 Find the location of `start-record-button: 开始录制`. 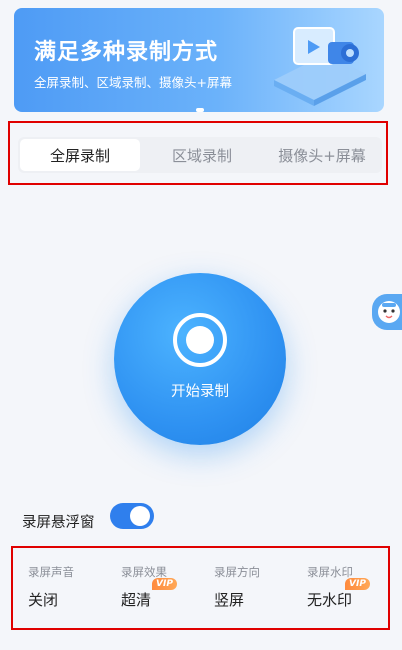

start-record-button: 开始录制 is located at coordinates (200, 359).